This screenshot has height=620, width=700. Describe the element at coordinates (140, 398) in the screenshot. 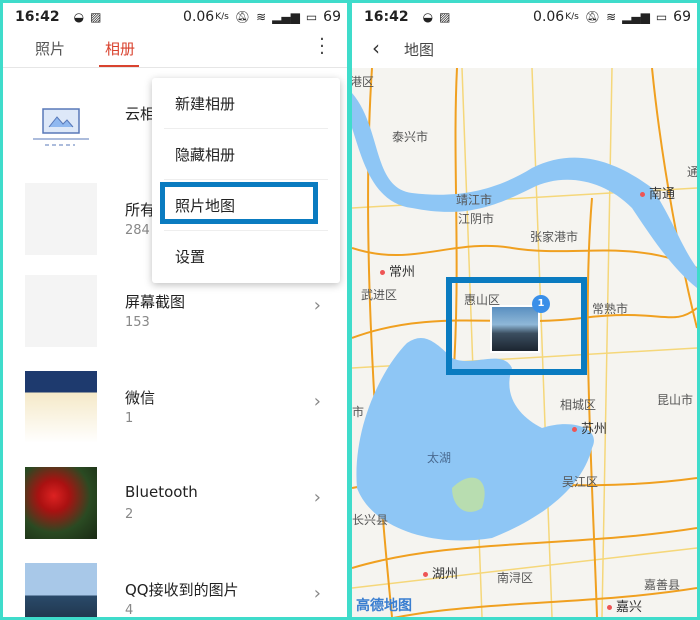

I see `album-title: 微信` at that location.